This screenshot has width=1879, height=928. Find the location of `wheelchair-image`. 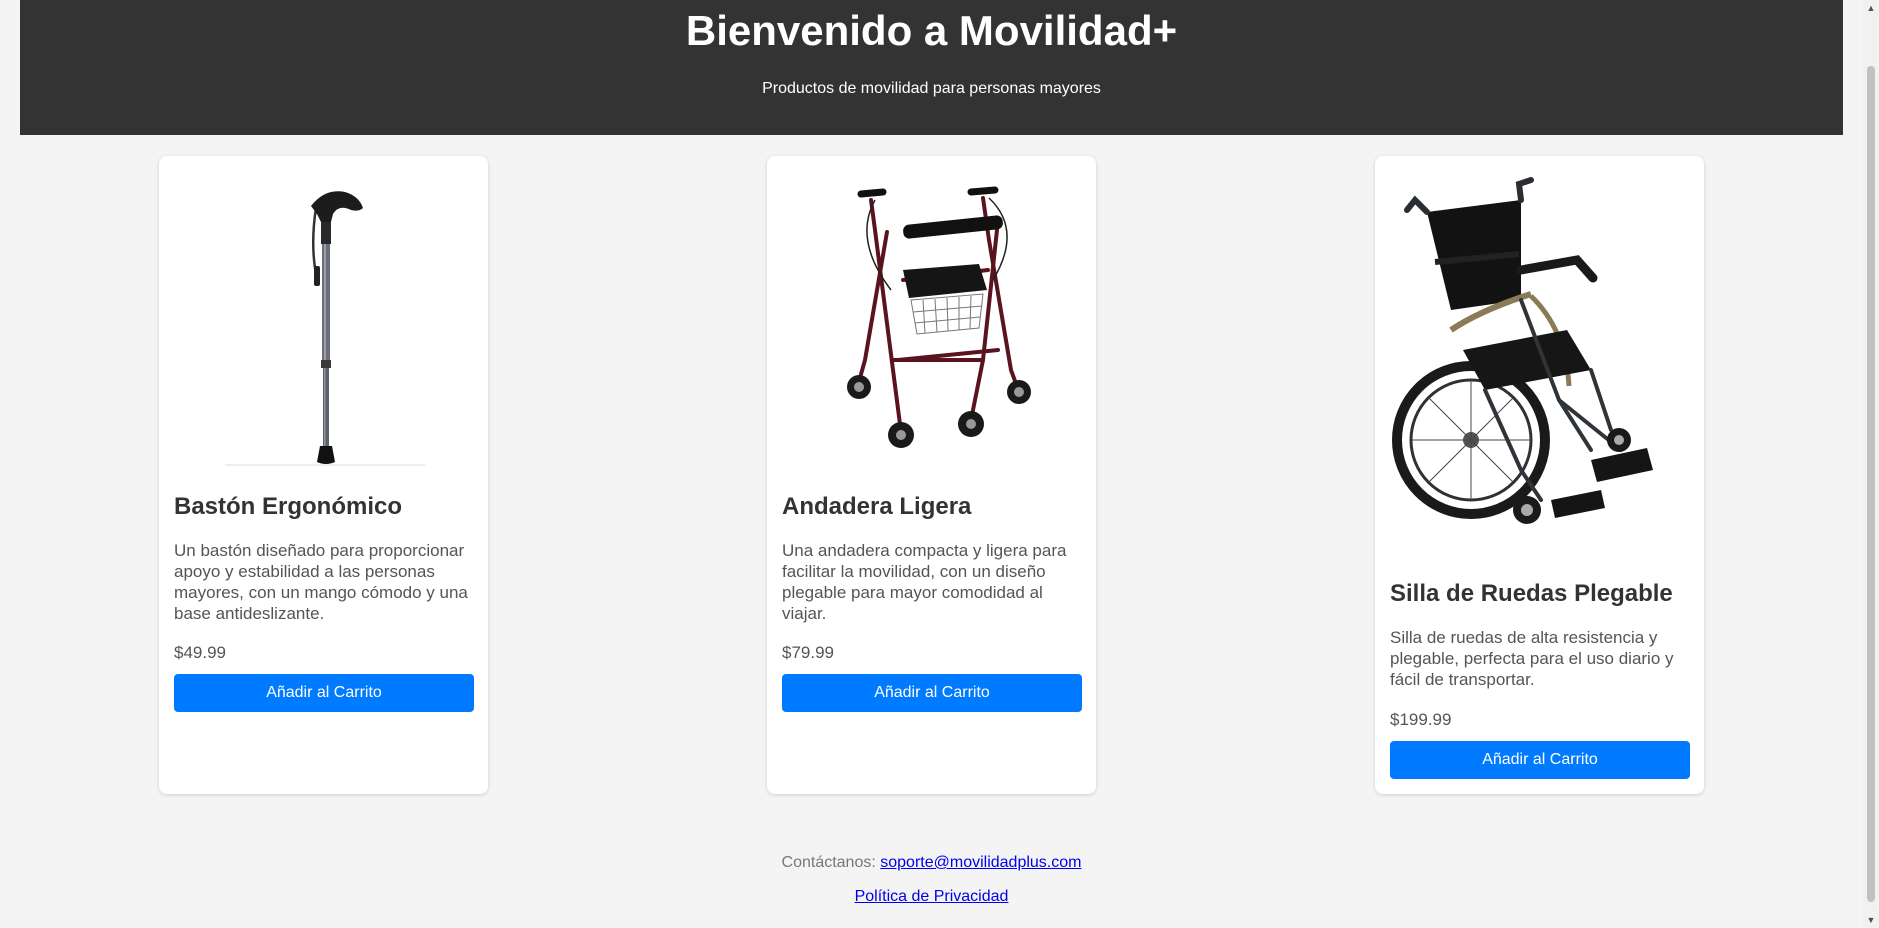

wheelchair-image is located at coordinates (1539, 364).